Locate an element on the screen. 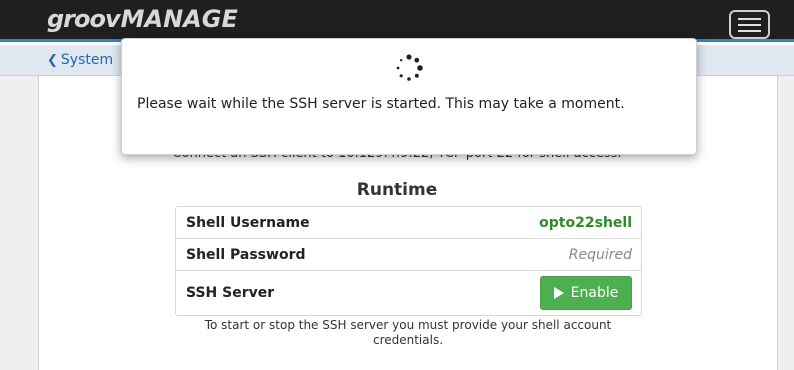 This screenshot has height=370, width=794. enable-button-label: Enable is located at coordinates (594, 293).